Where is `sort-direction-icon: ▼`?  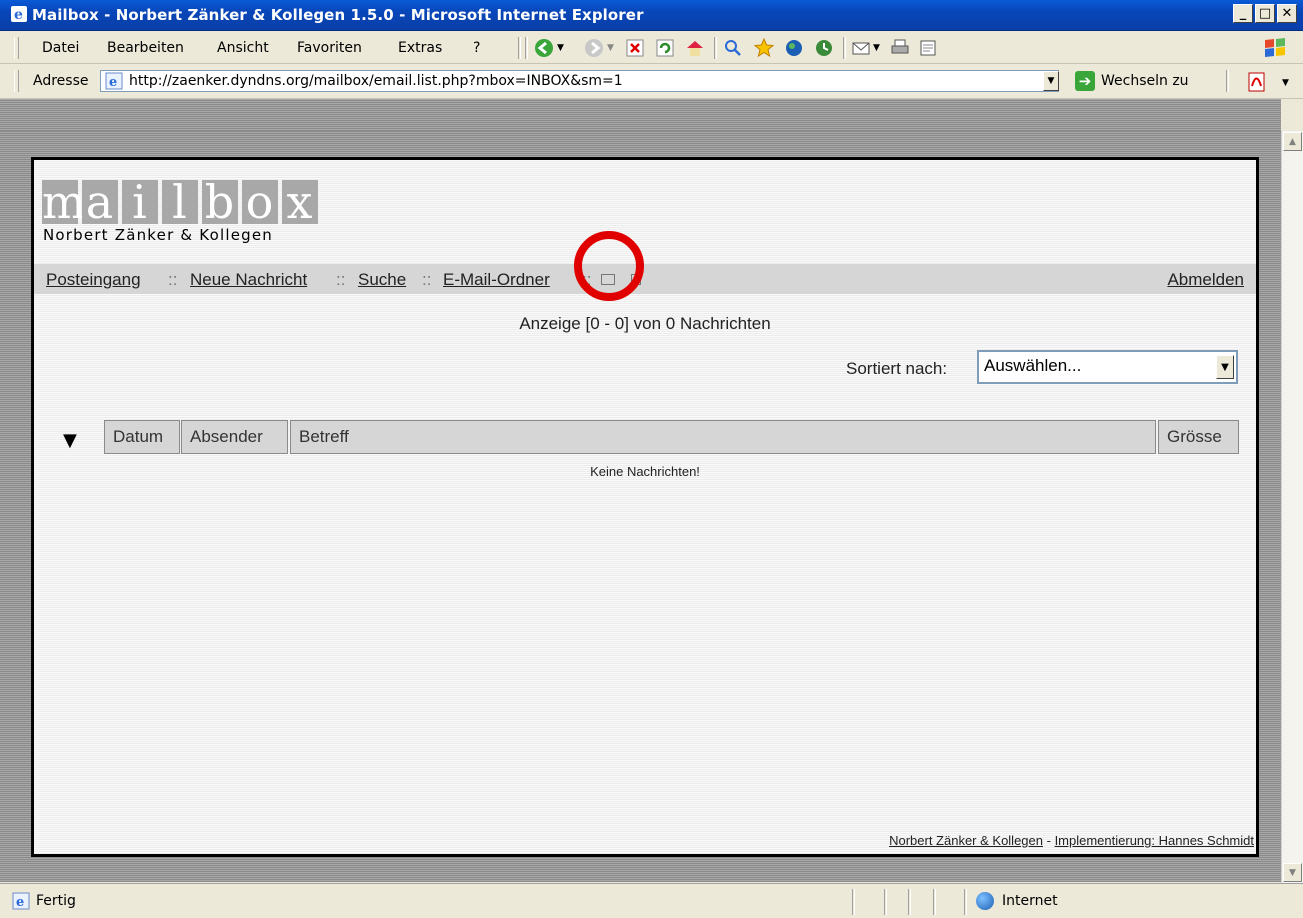
sort-direction-icon: ▼ is located at coordinates (70, 440).